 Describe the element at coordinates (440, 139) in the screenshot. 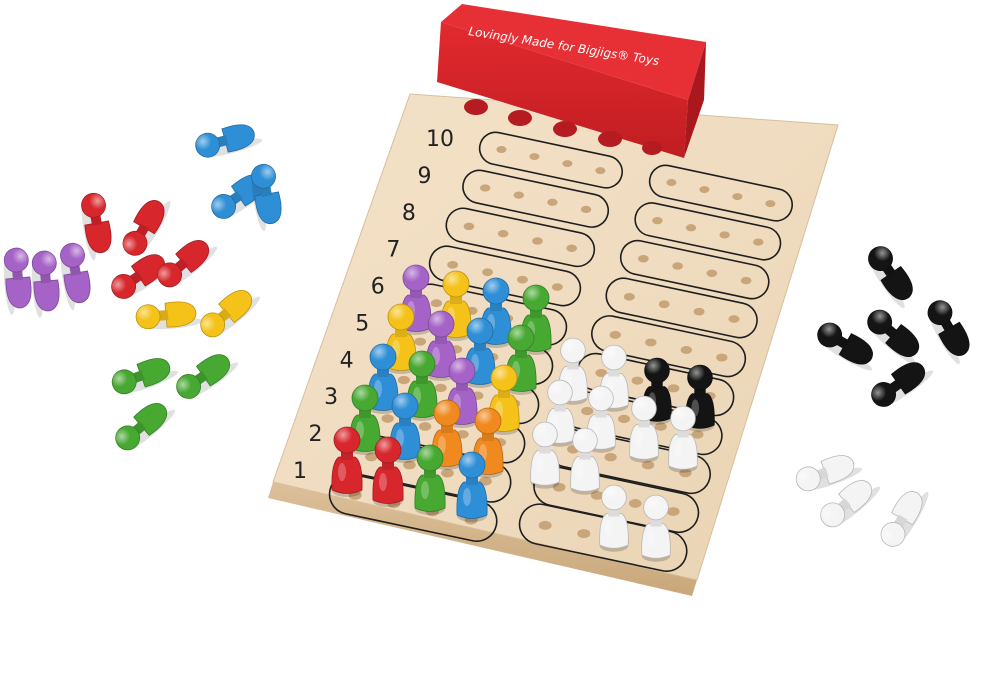

I see `row-number: 10` at that location.